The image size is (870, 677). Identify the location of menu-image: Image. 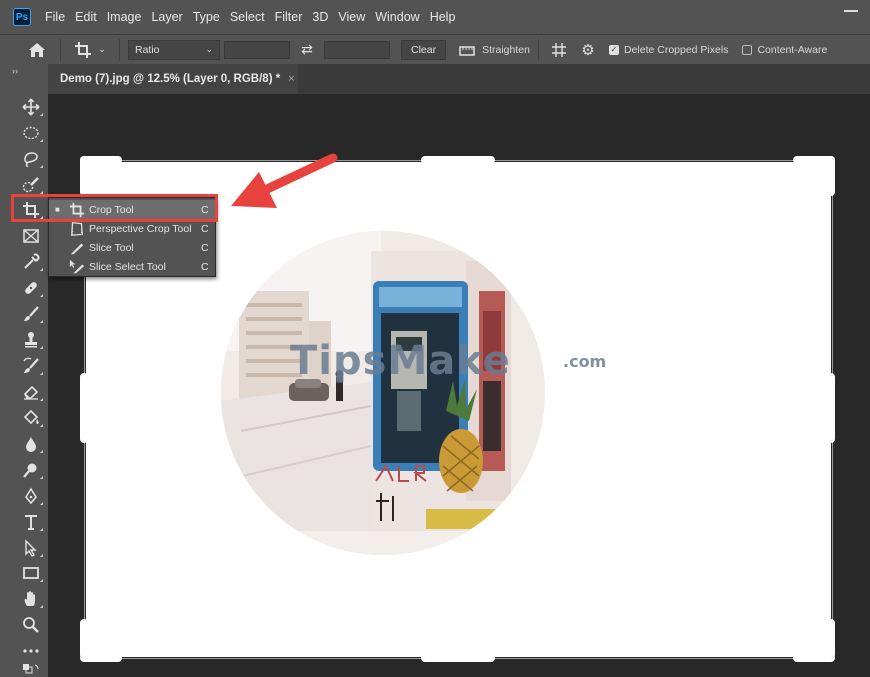
(124, 17).